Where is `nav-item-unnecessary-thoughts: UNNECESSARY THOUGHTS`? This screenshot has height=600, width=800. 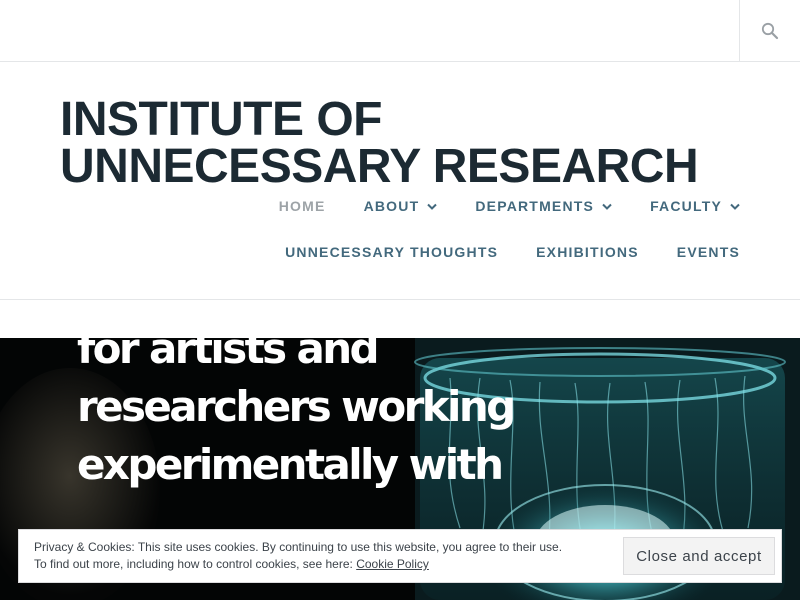 nav-item-unnecessary-thoughts: UNNECESSARY THOUGHTS is located at coordinates (391, 252).